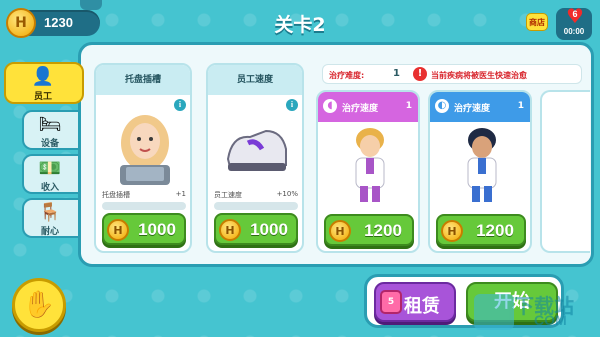  I want to click on lives-timer: 00:00, so click(574, 31).